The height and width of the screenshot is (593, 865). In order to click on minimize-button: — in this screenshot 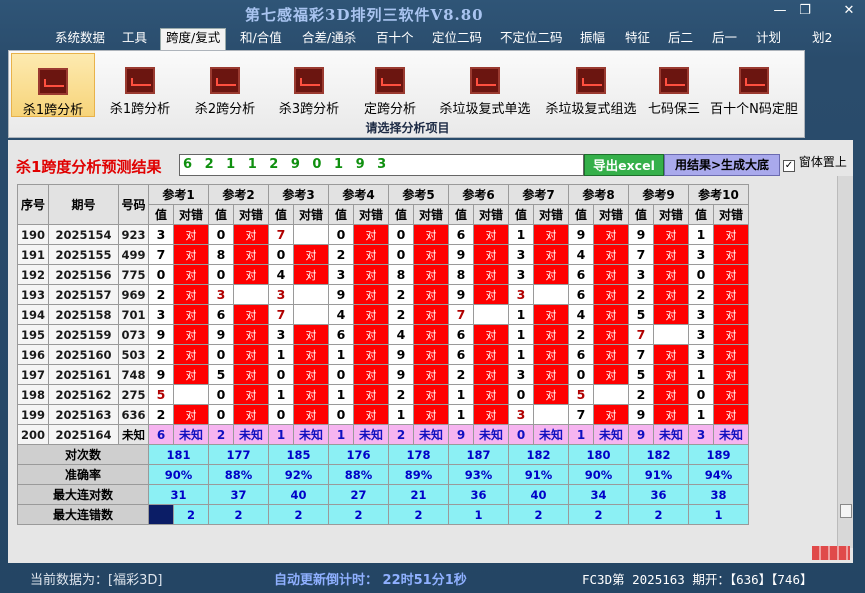, I will do `click(780, 12)`.